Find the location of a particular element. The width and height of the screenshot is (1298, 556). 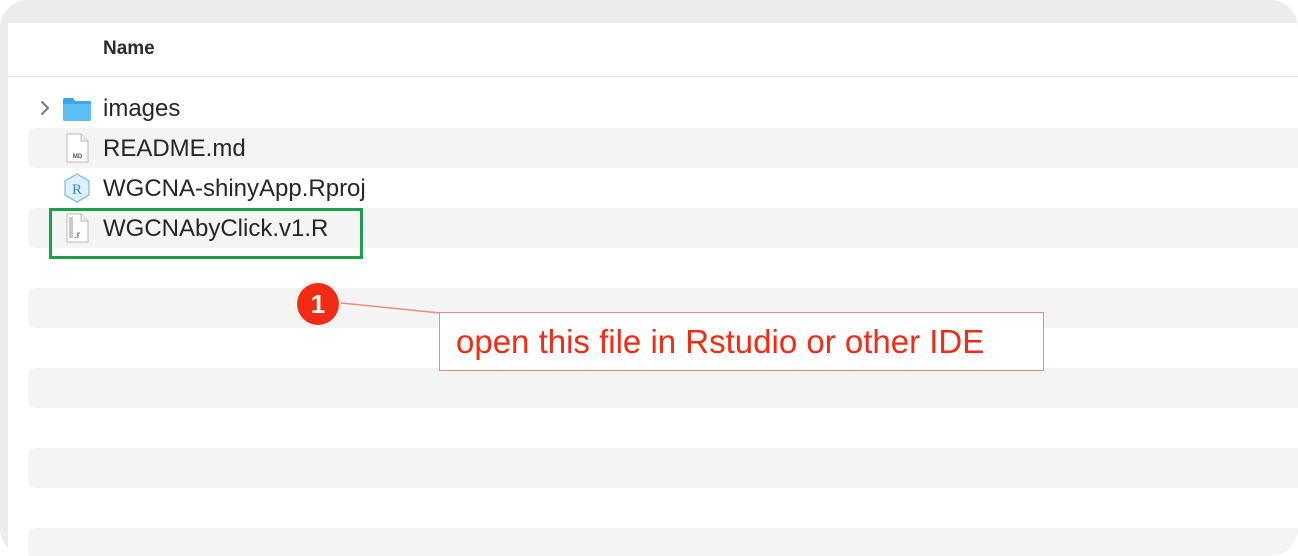

callout-leader-line is located at coordinates (390, 308).